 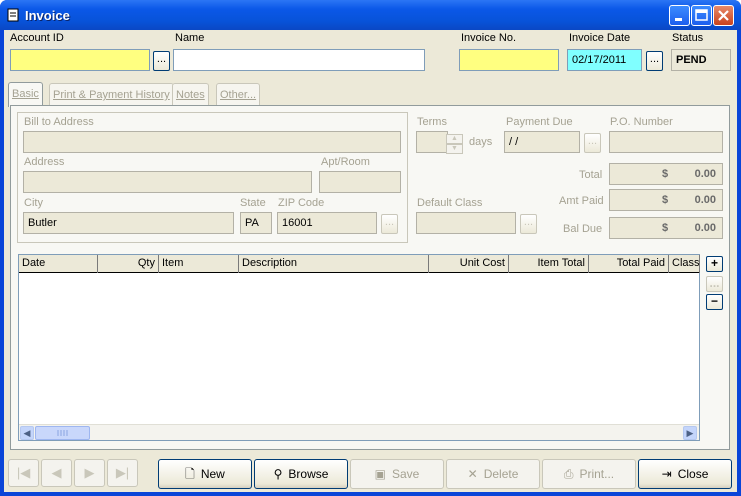 What do you see at coordinates (489, 38) in the screenshot?
I see `invoice-no-label: Invoice No.` at bounding box center [489, 38].